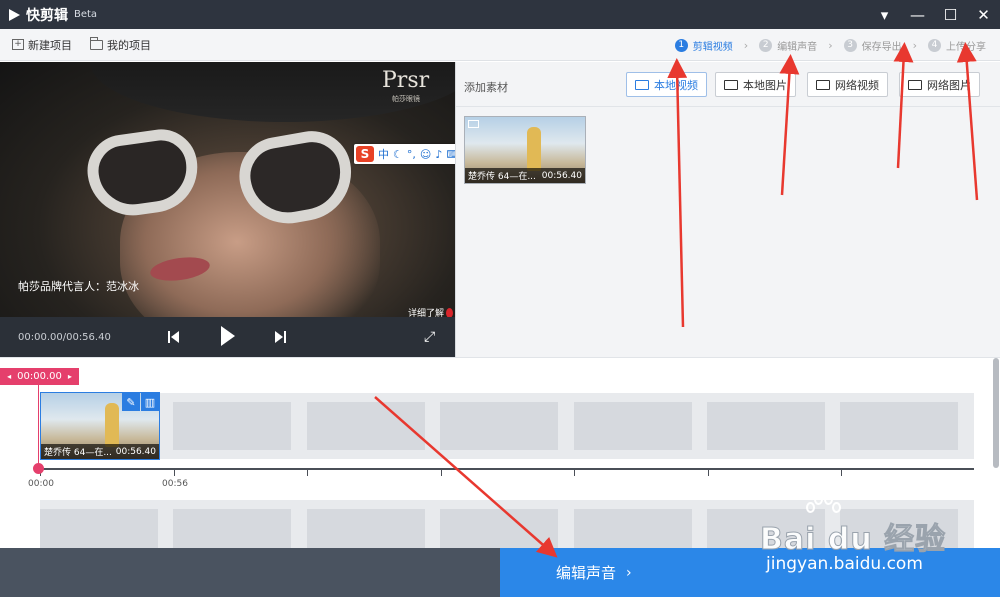 The width and height of the screenshot is (1000, 597). I want to click on media-title: 添加素材, so click(486, 87).